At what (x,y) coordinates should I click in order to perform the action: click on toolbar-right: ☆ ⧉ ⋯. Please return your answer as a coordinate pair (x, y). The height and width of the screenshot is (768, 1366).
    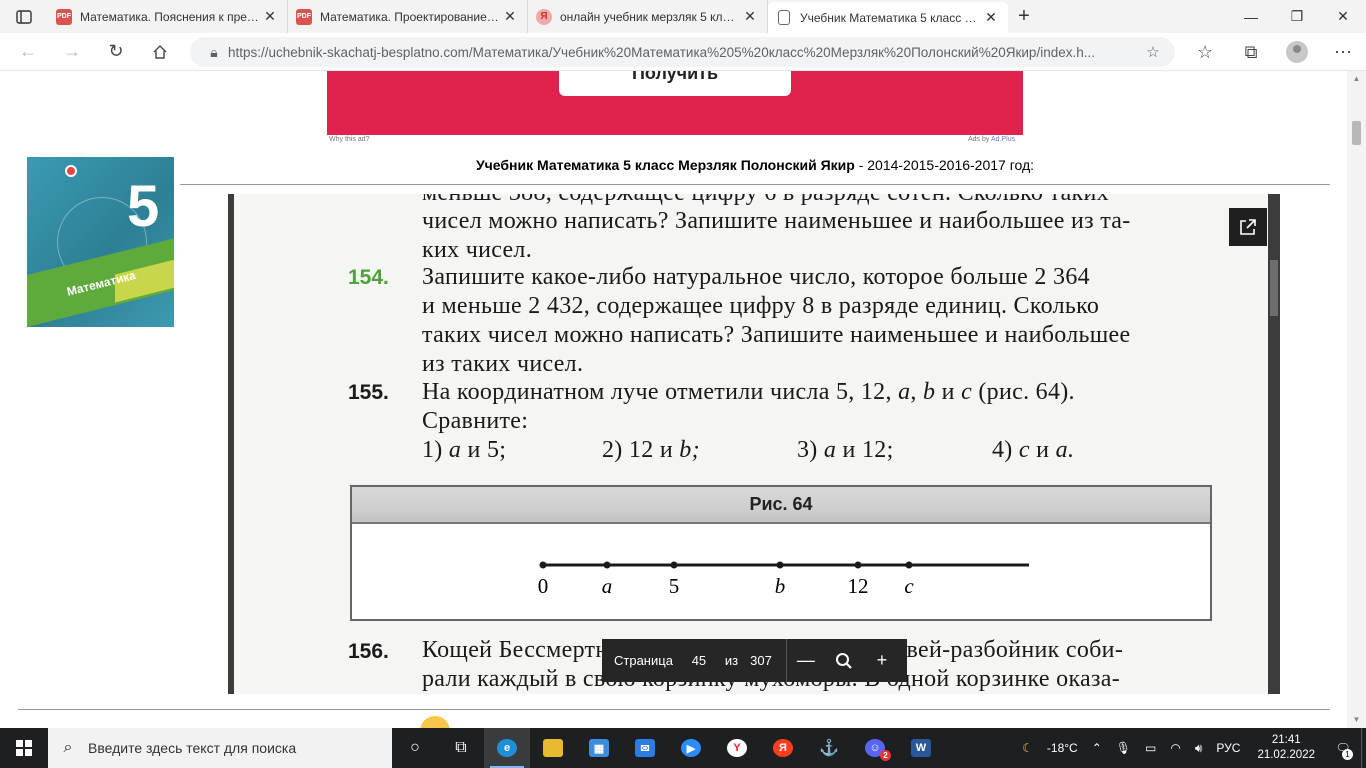
    Looking at the image, I should click on (1274, 52).